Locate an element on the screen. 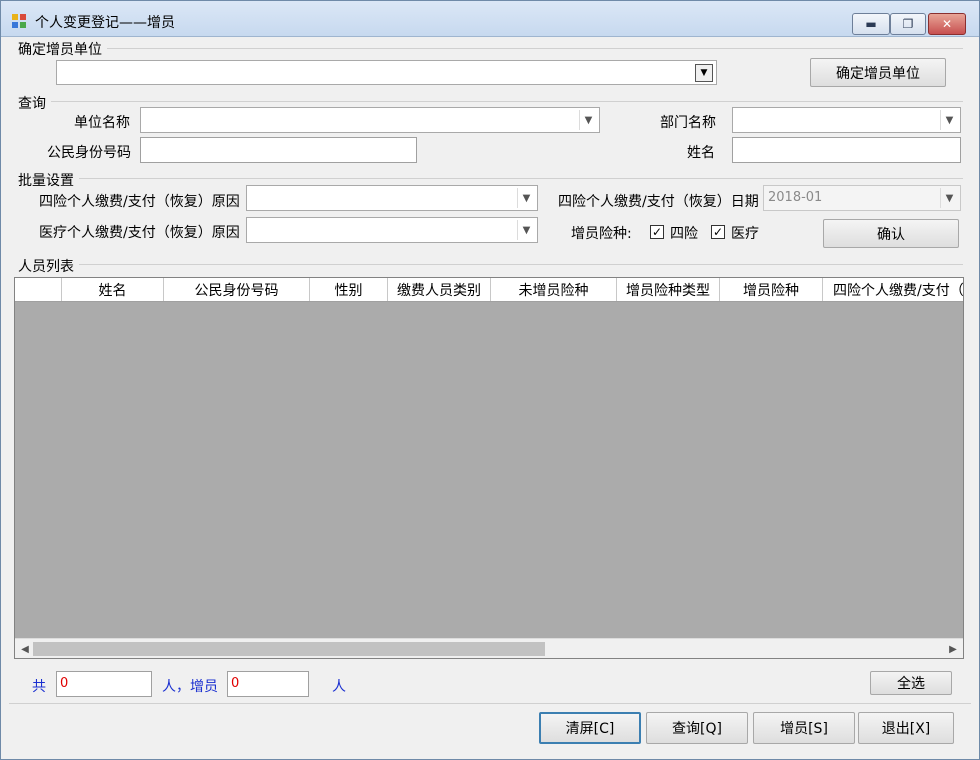  column-payer-category: 缴费人员类别 is located at coordinates (439, 289).